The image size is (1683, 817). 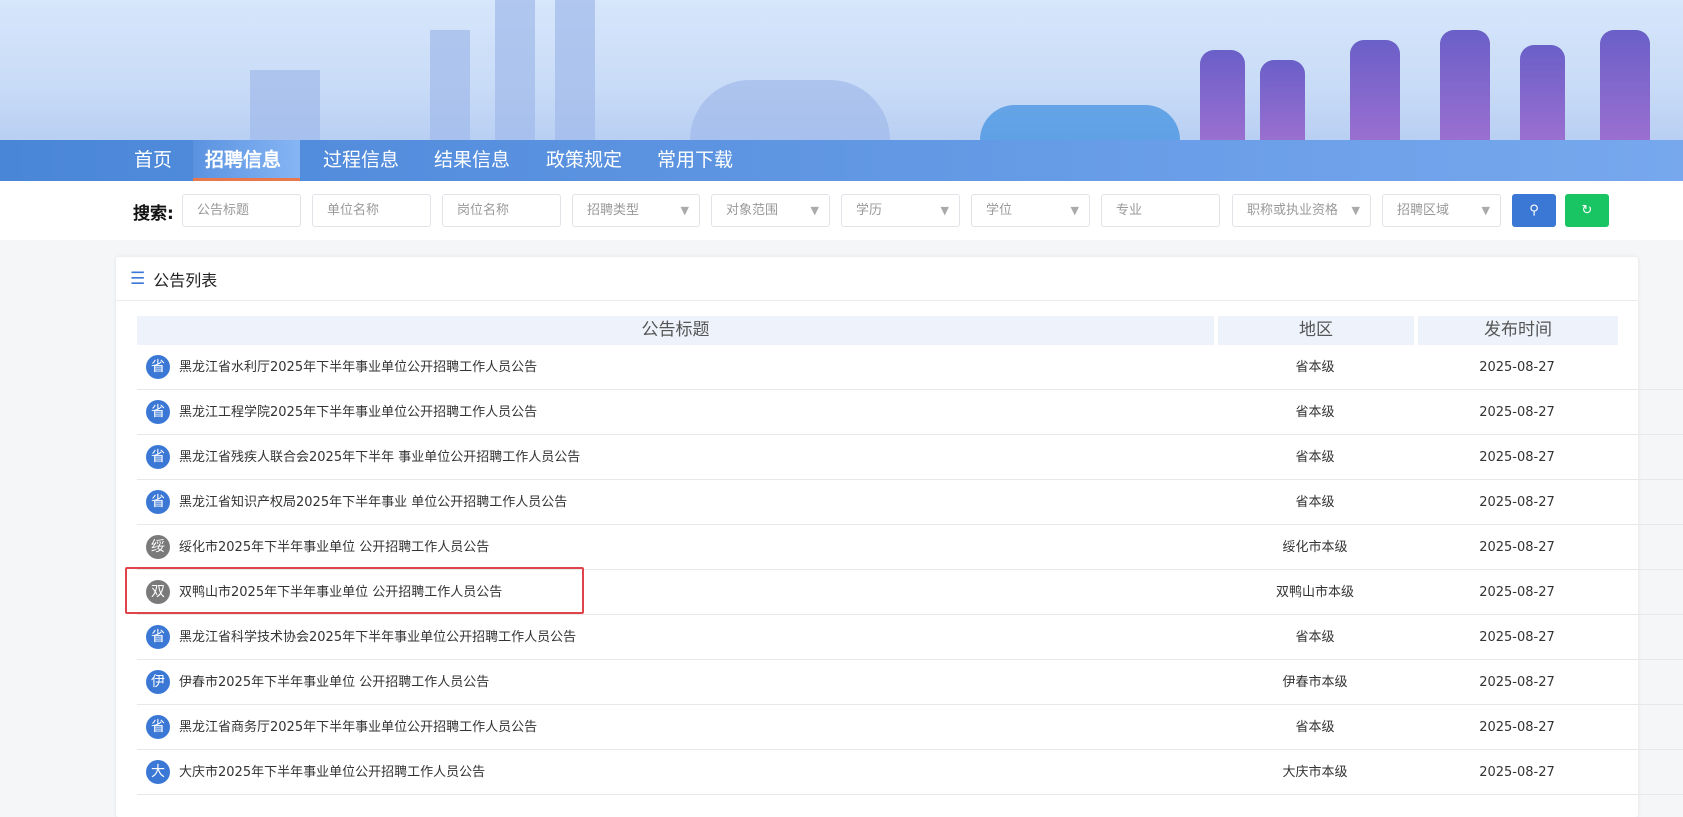 I want to click on card-header: ☰ 公告列表, so click(x=877, y=279).